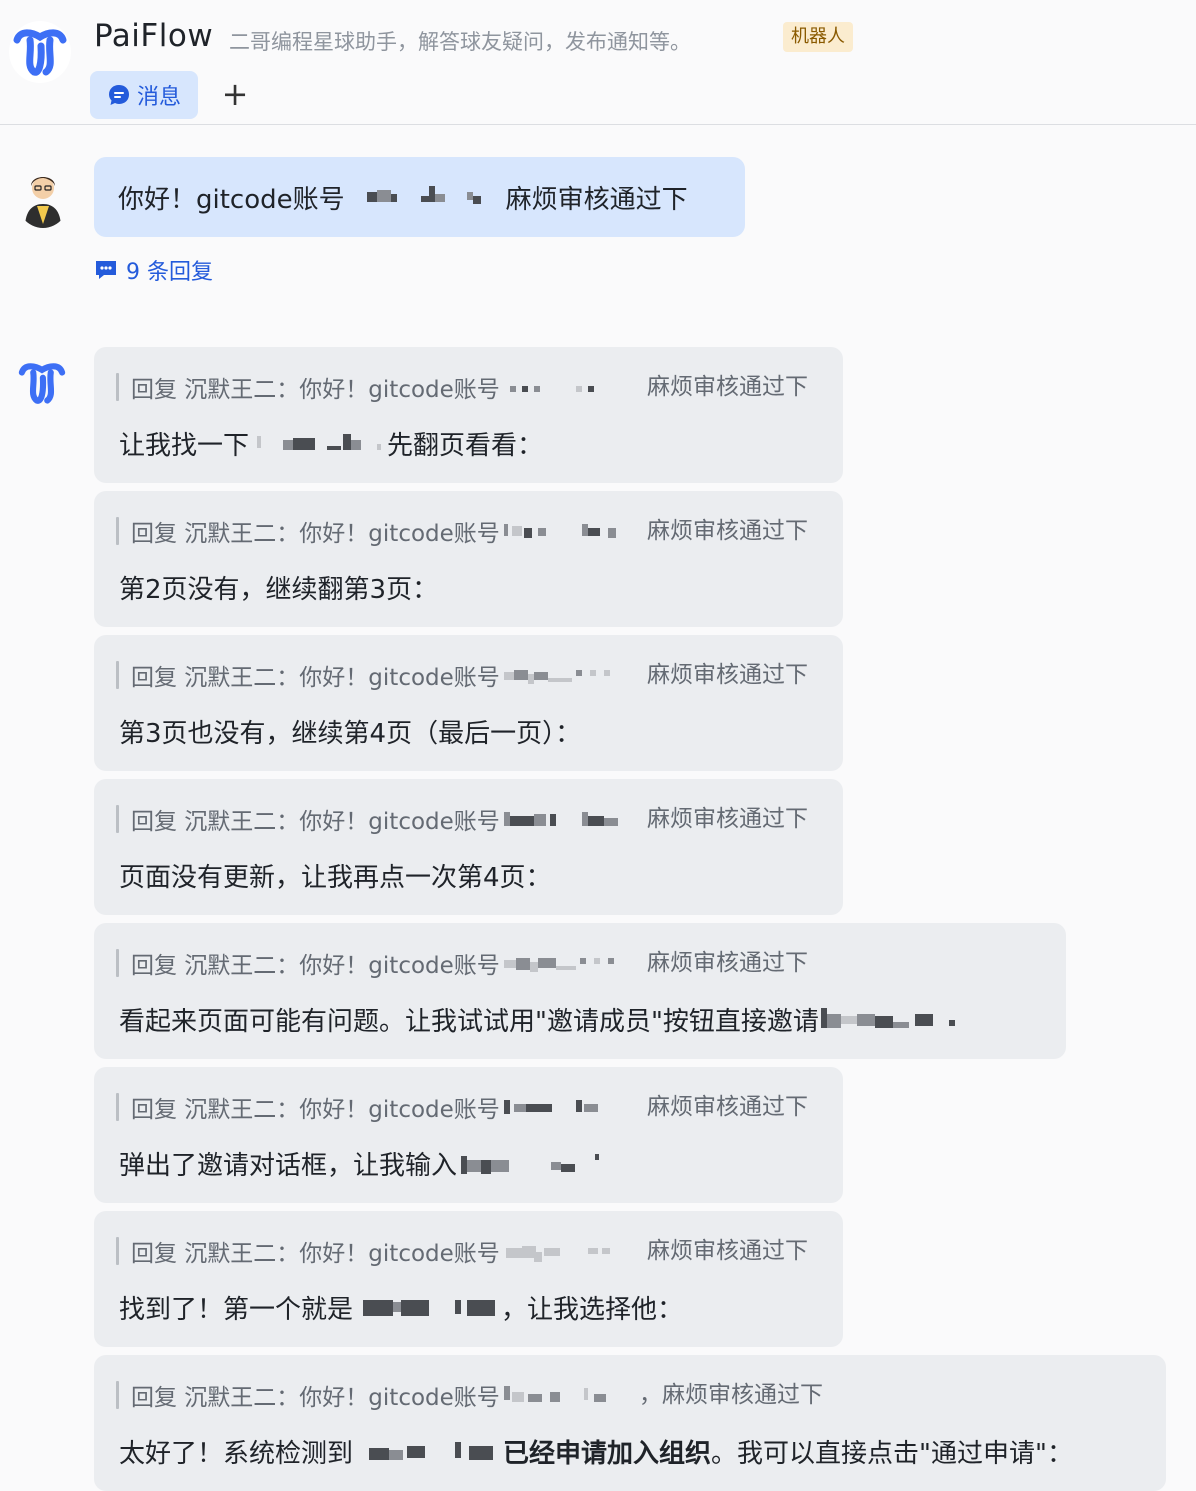 Image resolution: width=1196 pixels, height=1491 pixels. What do you see at coordinates (731, 1395) in the screenshot?
I see `quote-text-tail: ，麻烦审核通过下` at bounding box center [731, 1395].